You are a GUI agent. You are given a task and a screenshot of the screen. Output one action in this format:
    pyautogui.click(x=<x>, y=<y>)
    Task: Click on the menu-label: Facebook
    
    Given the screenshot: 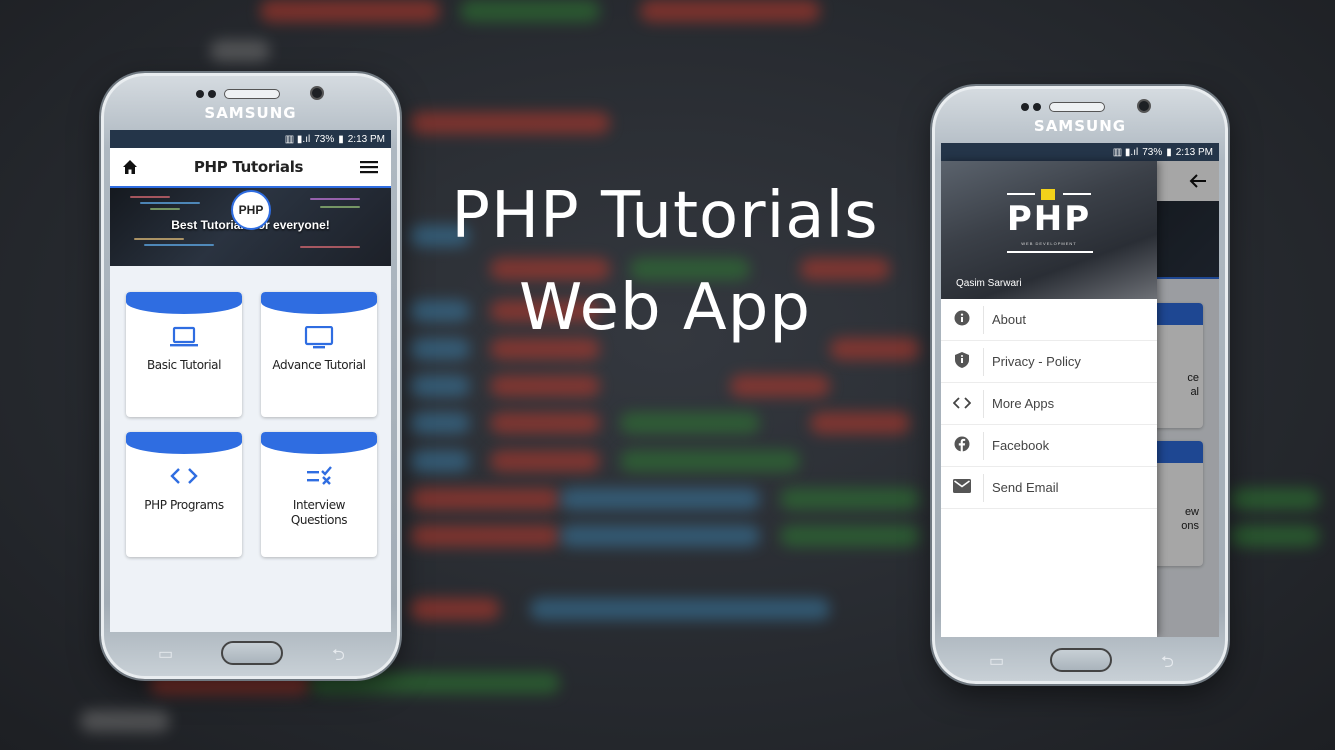 What is the action you would take?
    pyautogui.click(x=1021, y=445)
    